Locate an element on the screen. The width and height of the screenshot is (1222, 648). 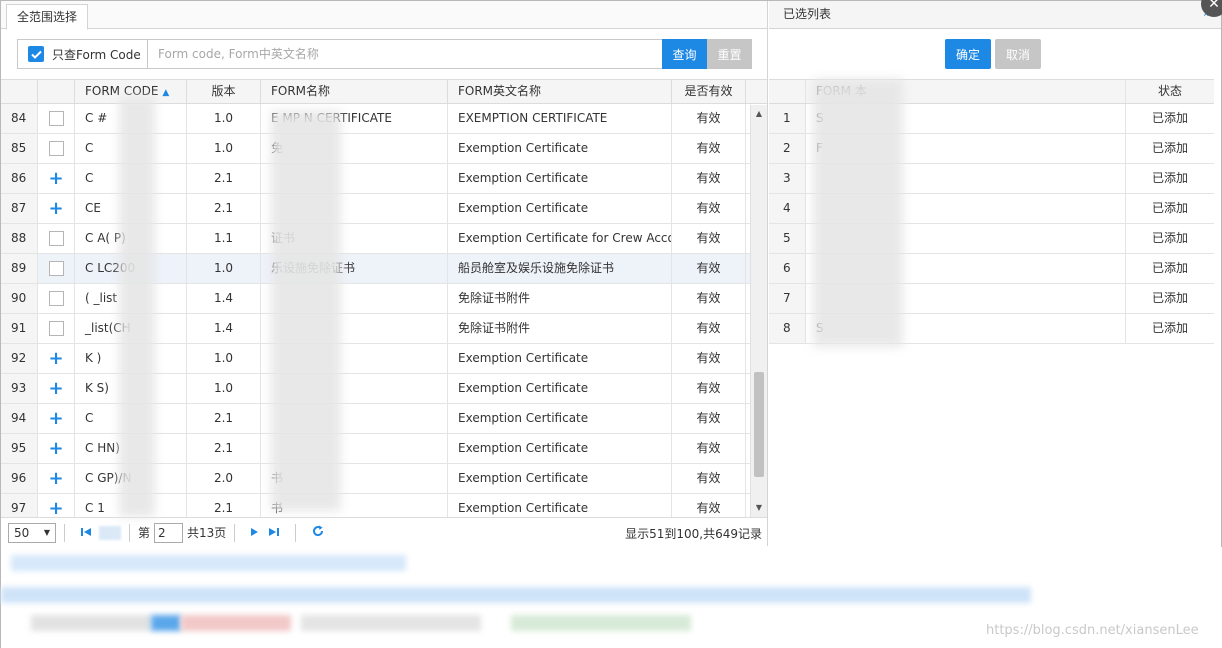
table-row: 94 + C 2.1 Exemption Certificate 有效 is located at coordinates (384, 419).